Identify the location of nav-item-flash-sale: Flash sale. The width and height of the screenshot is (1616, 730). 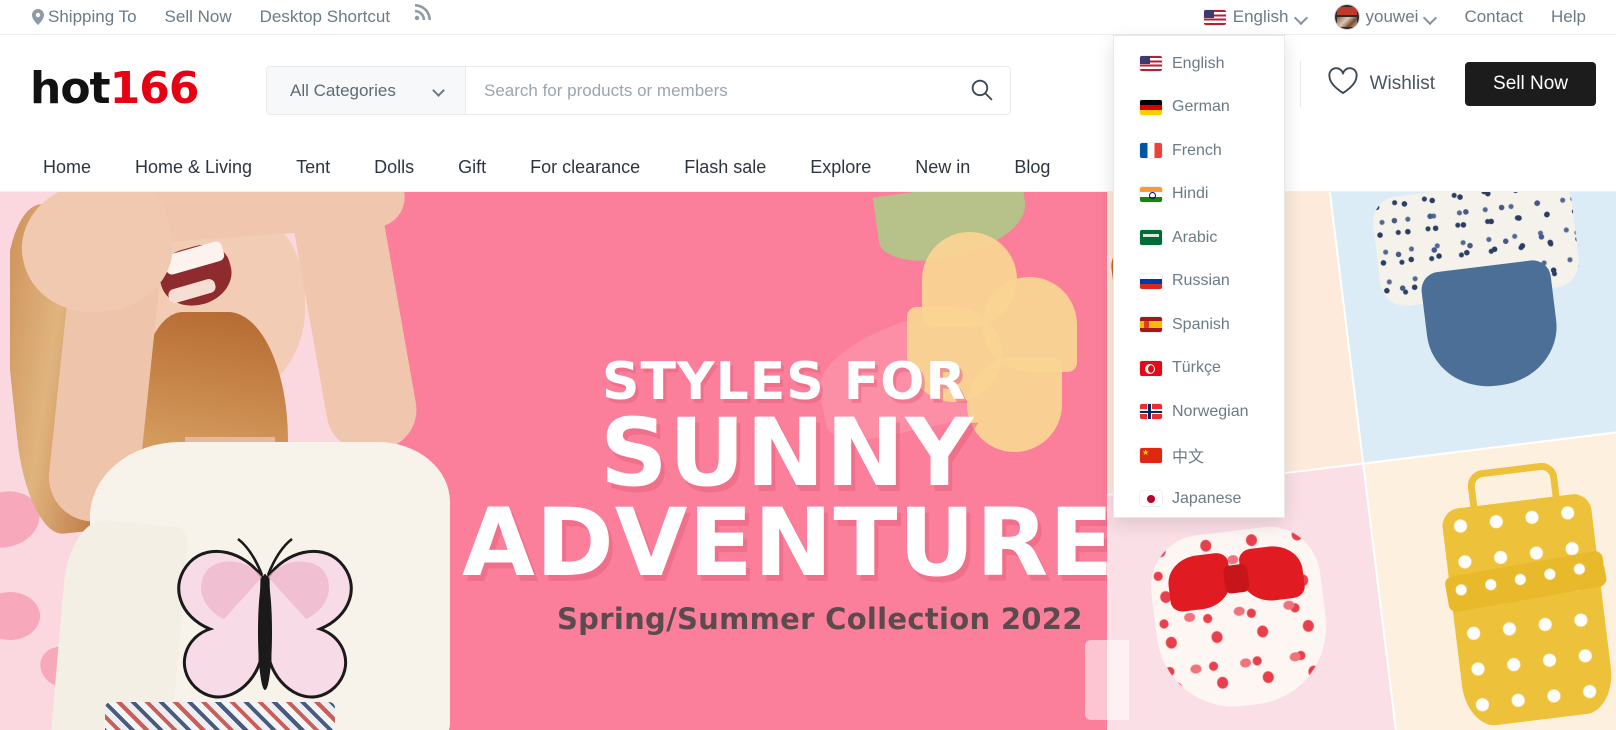
(725, 167).